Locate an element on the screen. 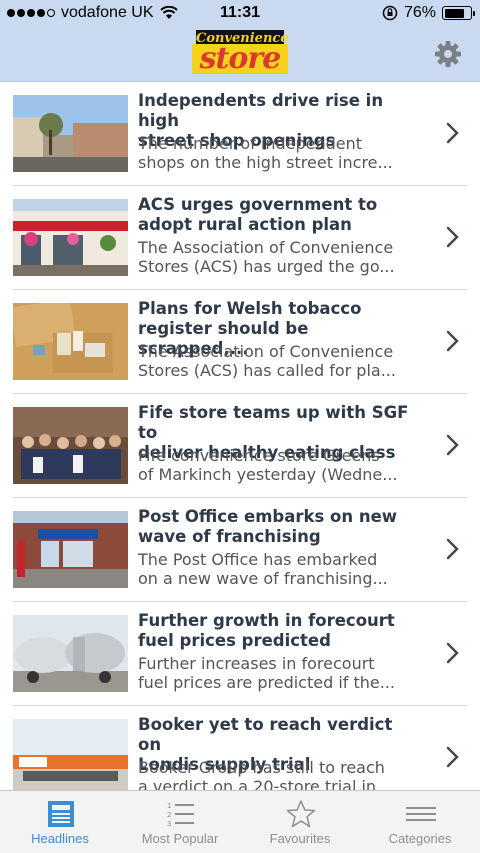  tab-most-popular: 1 2 3 Most Popular is located at coordinates (180, 822).